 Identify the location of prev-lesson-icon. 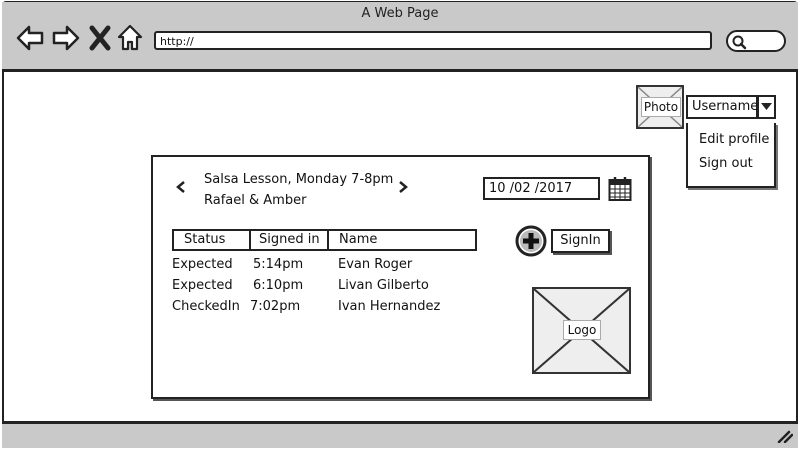
(181, 187).